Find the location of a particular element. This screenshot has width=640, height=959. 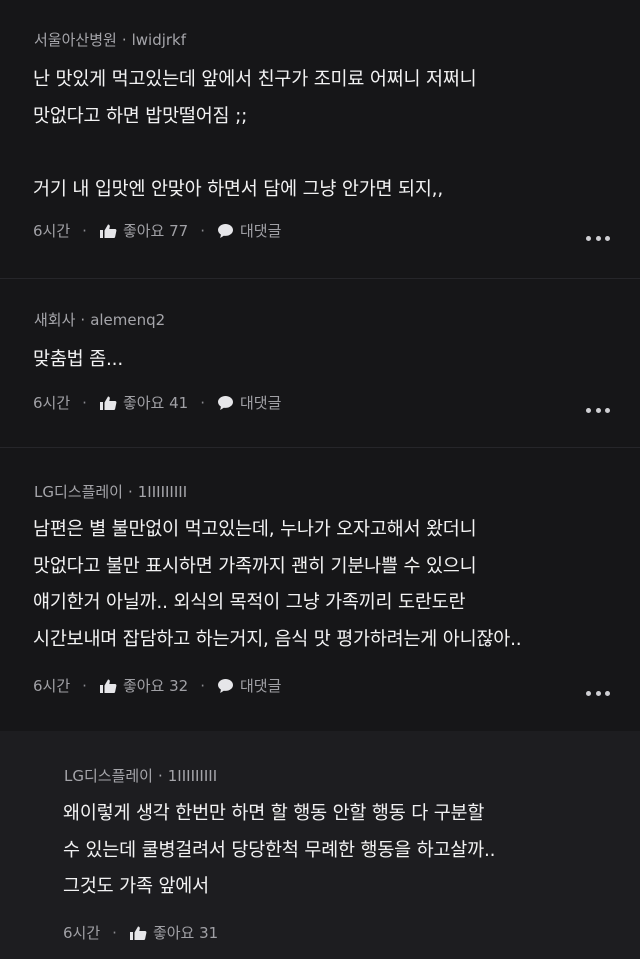

author-company: 새회사 is located at coordinates (54, 320).